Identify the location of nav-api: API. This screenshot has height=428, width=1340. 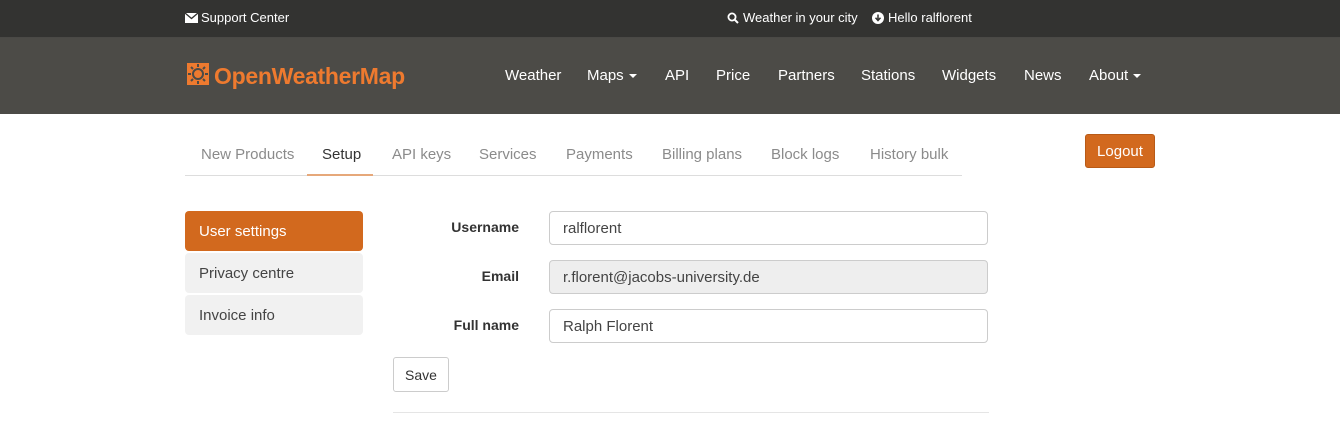
(677, 75).